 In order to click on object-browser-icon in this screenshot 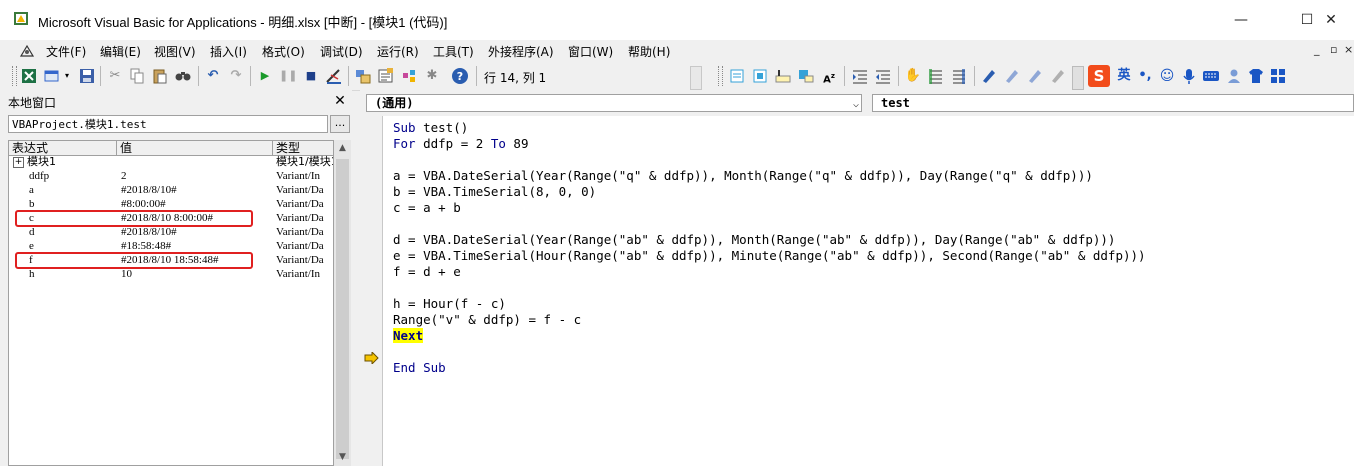, I will do `click(409, 76)`.